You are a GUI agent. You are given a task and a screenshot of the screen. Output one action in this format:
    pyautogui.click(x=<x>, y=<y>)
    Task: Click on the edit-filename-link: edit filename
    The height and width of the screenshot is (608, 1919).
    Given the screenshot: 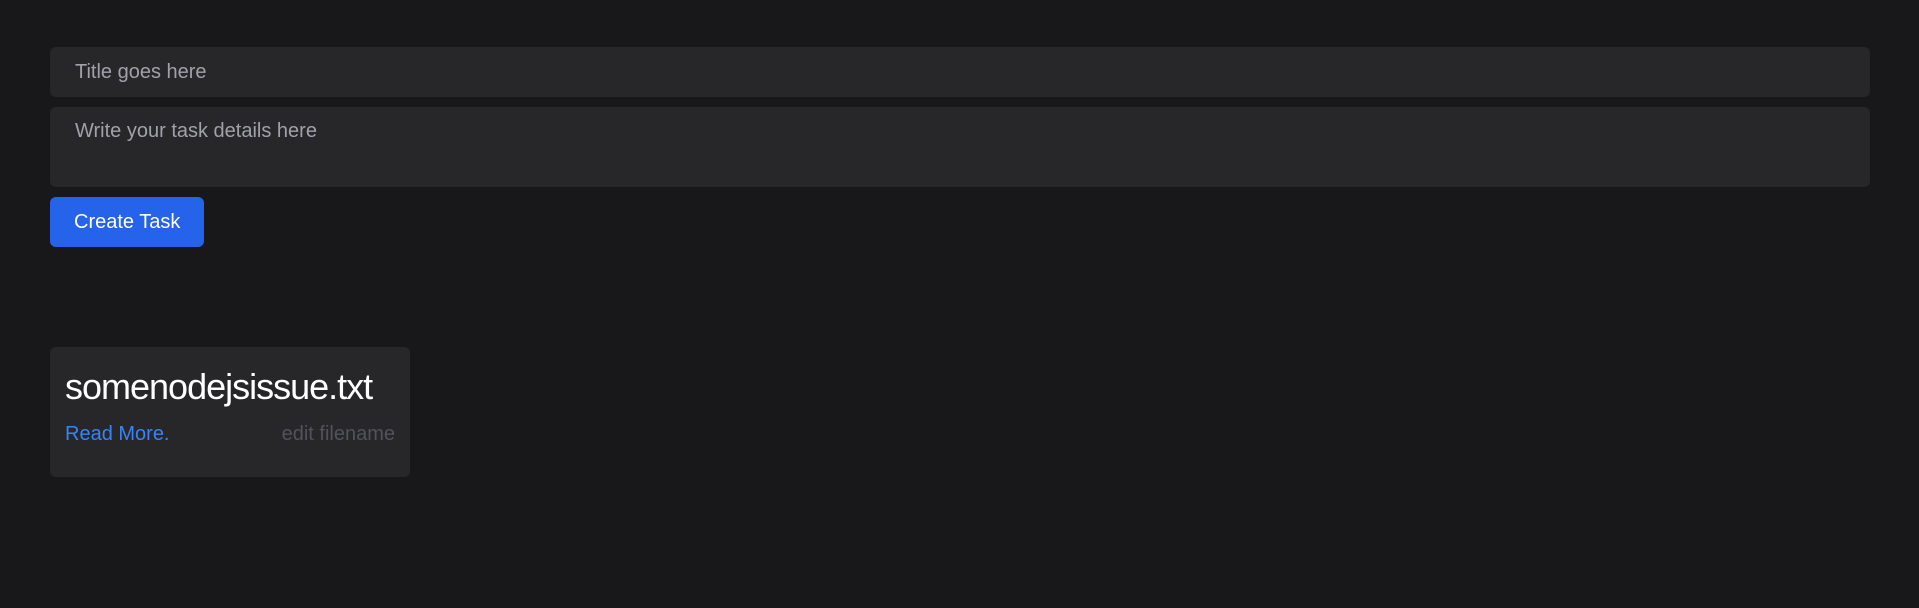 What is the action you would take?
    pyautogui.click(x=338, y=434)
    